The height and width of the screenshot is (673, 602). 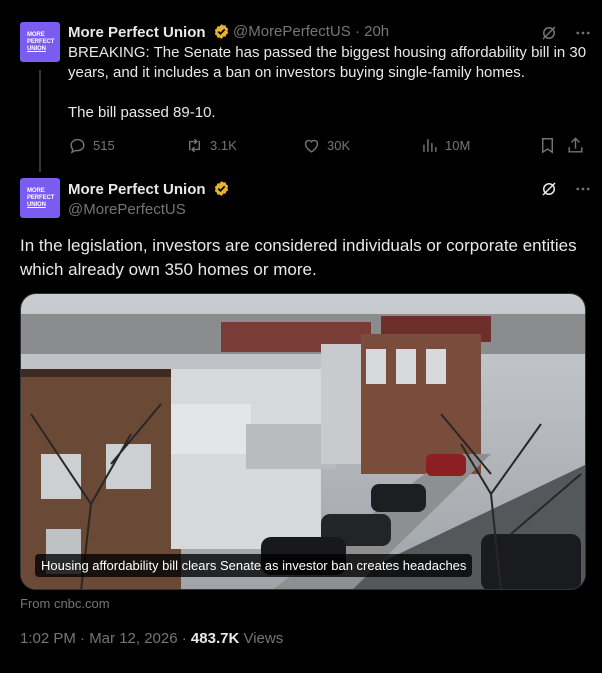 What do you see at coordinates (211, 145) in the screenshot?
I see `repost-button: 3.1K` at bounding box center [211, 145].